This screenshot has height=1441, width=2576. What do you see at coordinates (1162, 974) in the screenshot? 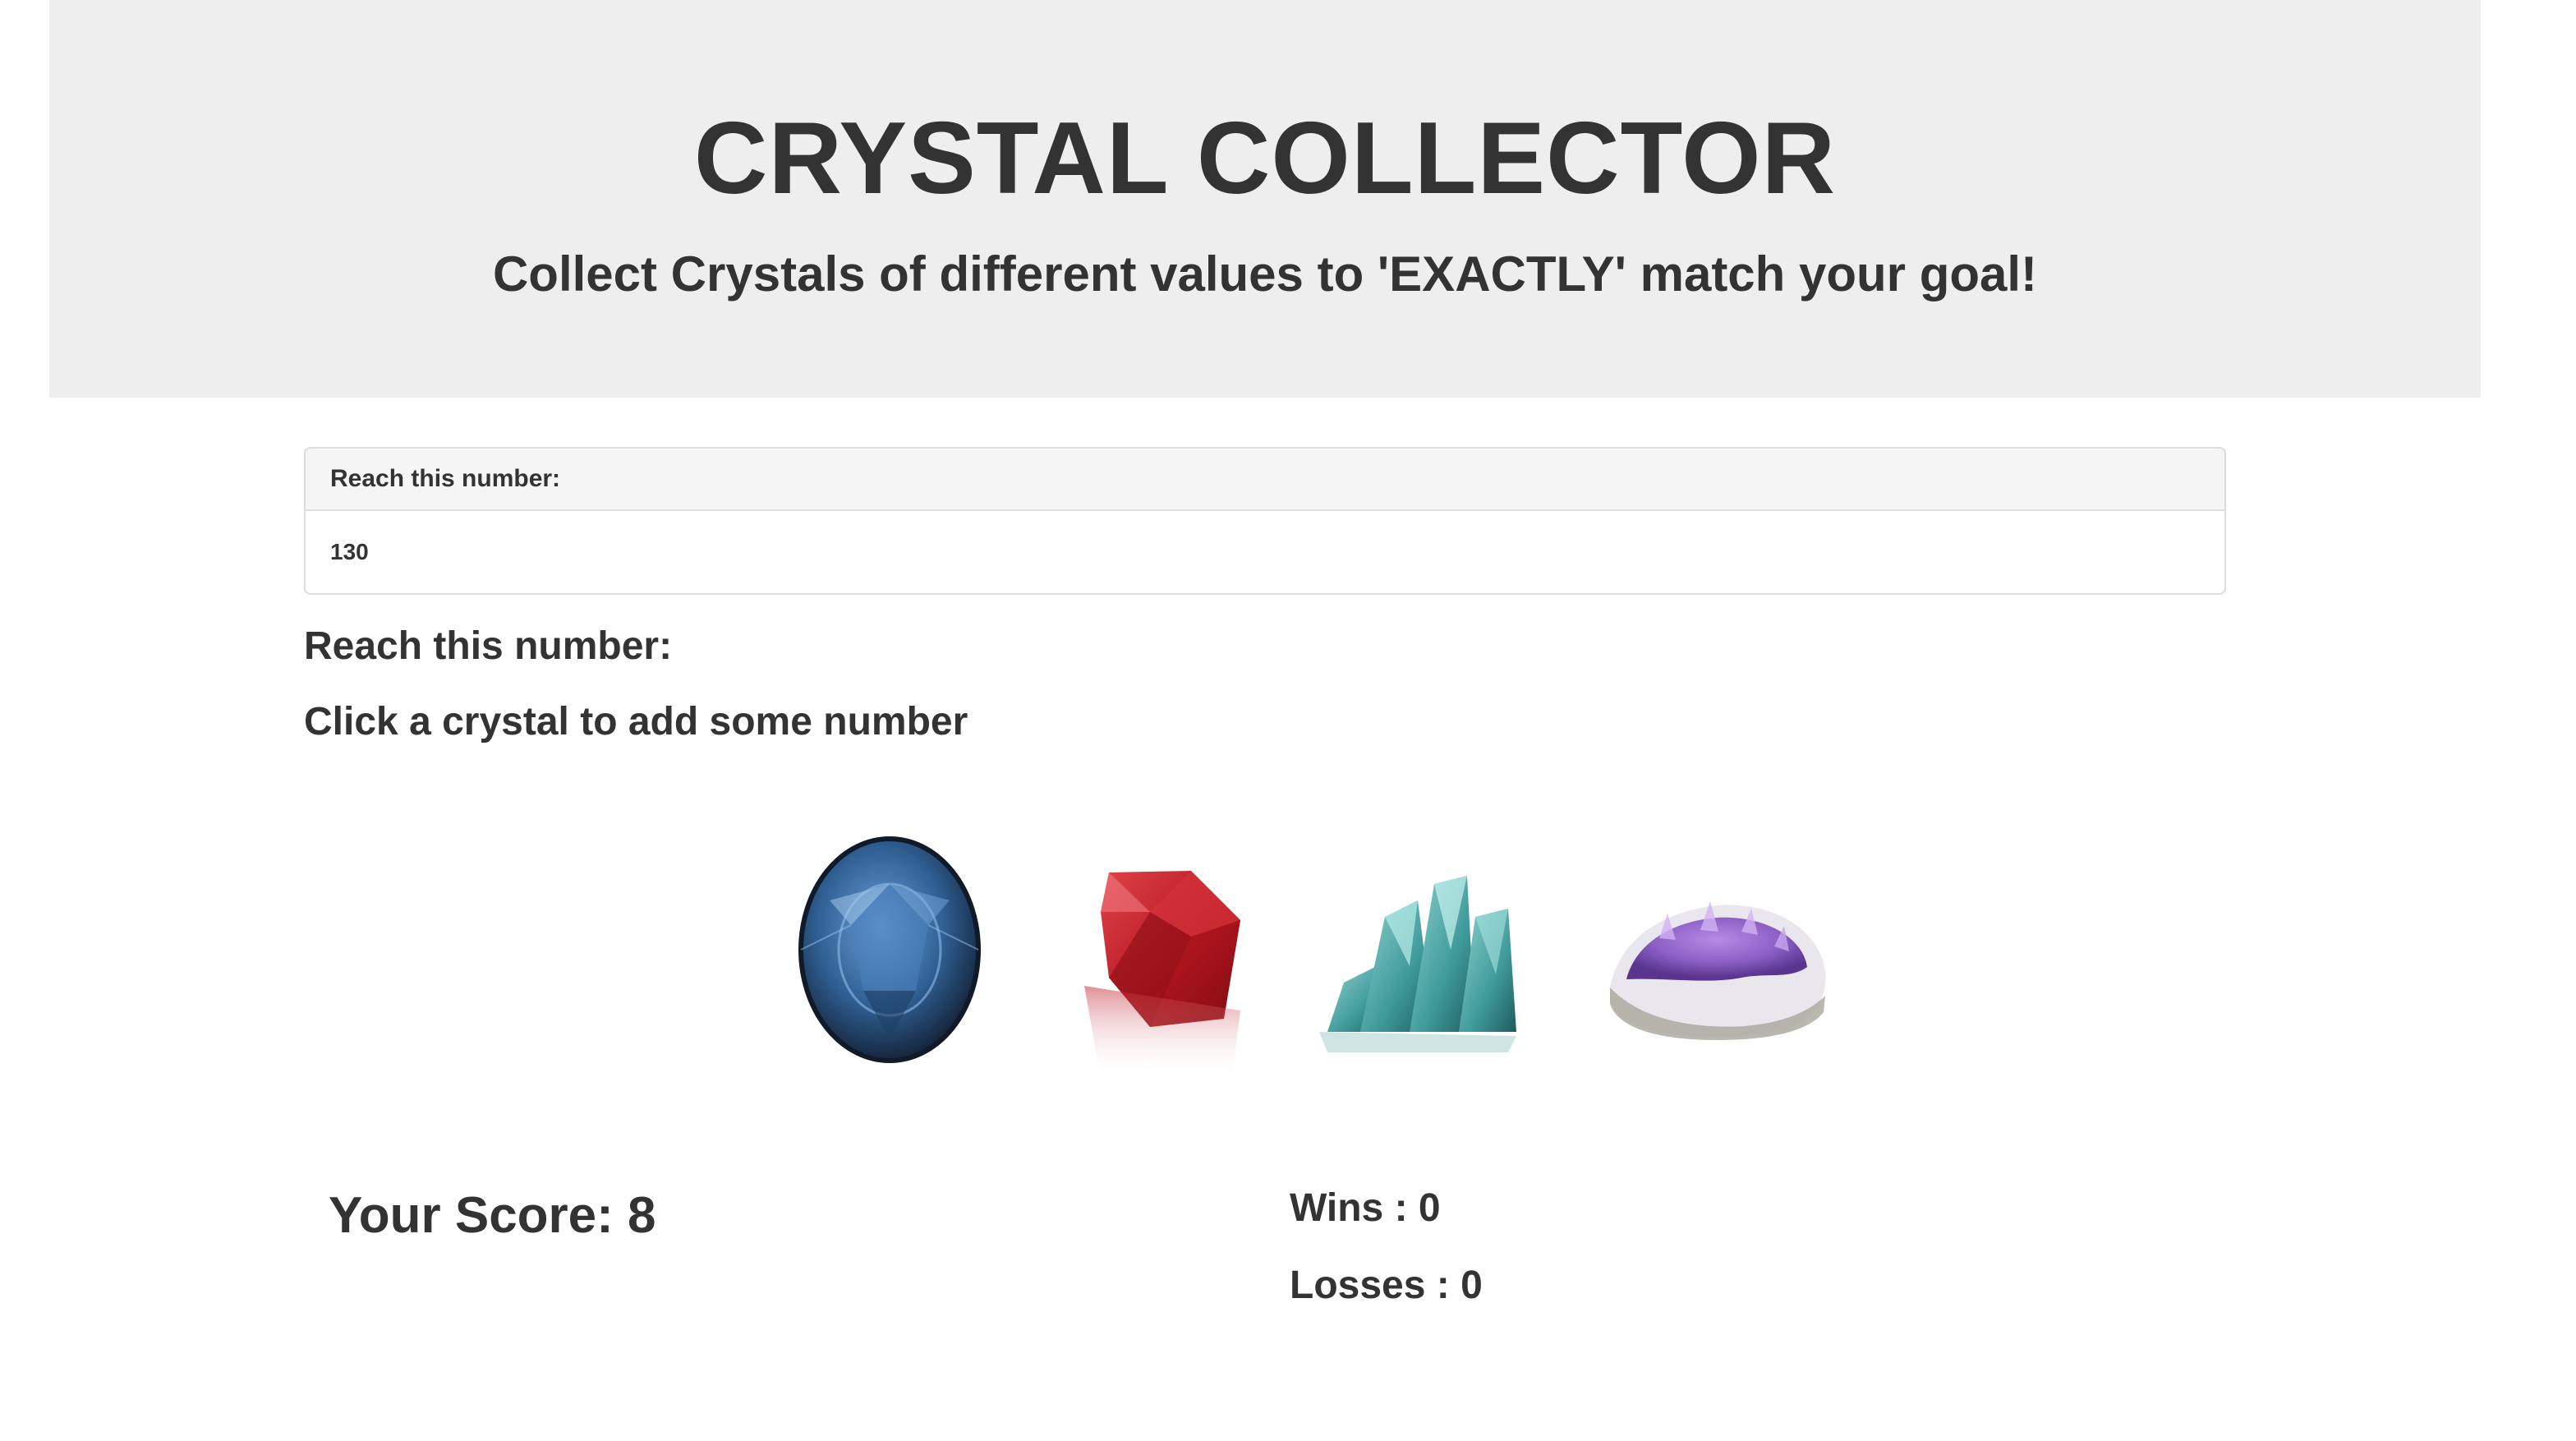
I see `red-diamond-gem-icon` at bounding box center [1162, 974].